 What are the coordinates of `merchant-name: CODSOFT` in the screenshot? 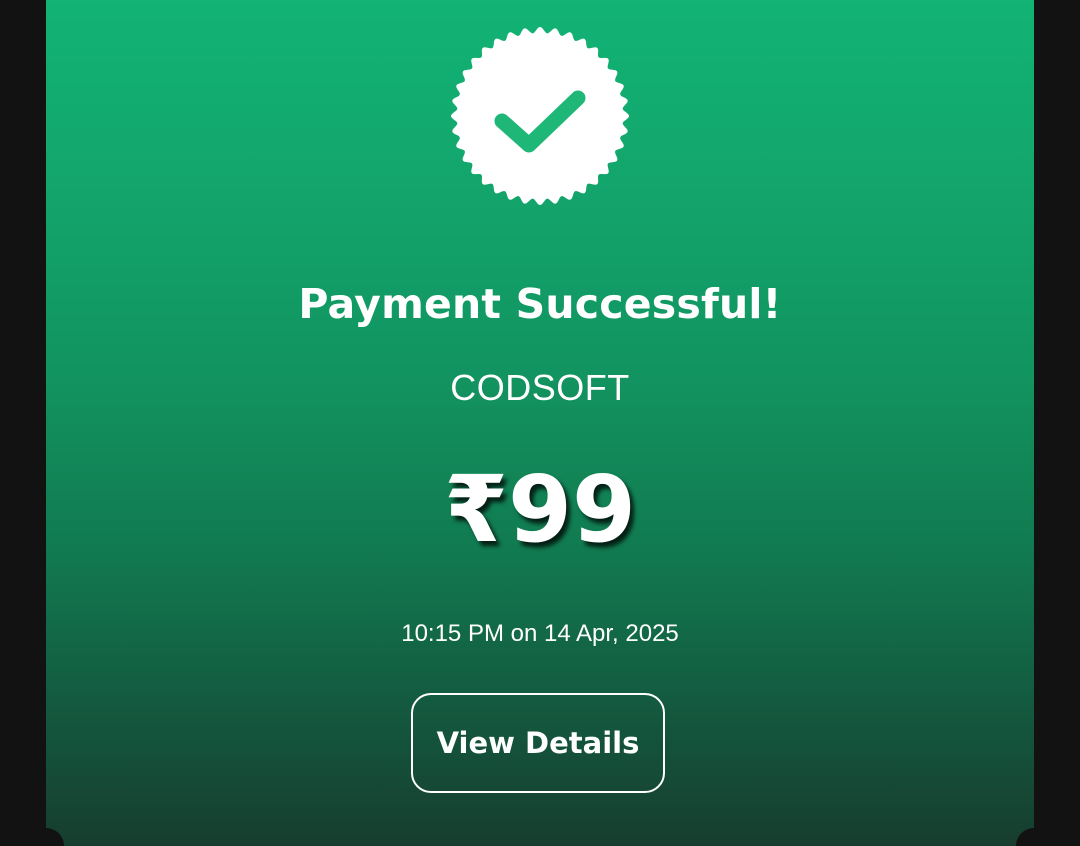 It's located at (540, 387).